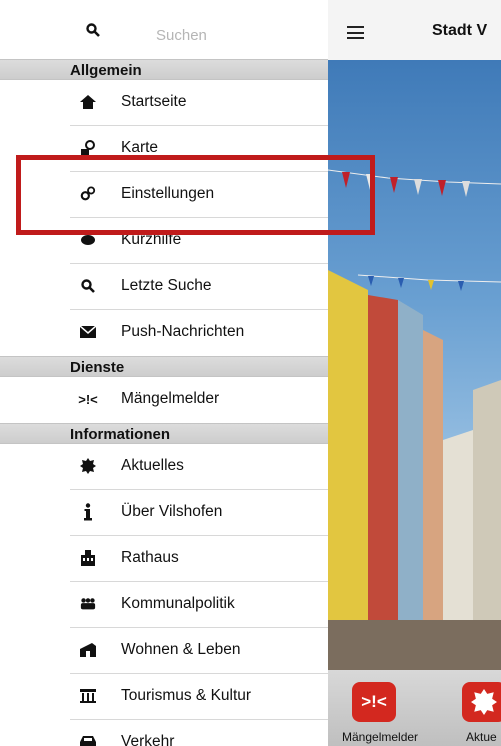 The image size is (501, 746). What do you see at coordinates (88, 740) in the screenshot?
I see `car-icon` at bounding box center [88, 740].